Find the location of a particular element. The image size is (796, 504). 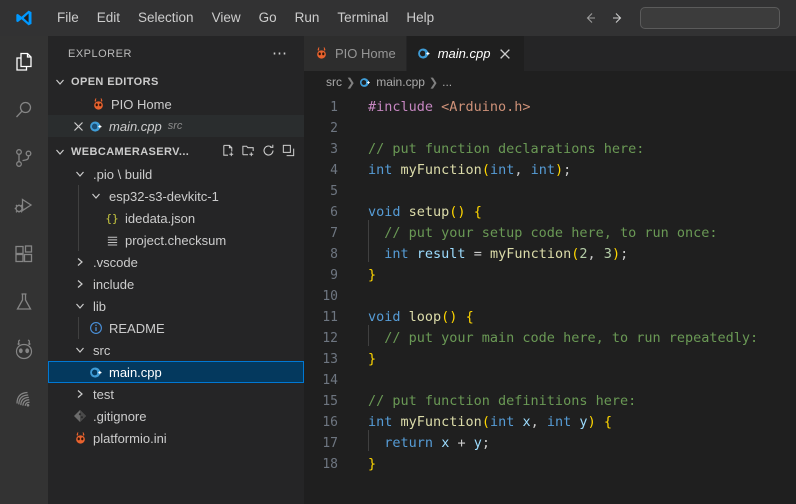

tab-pio-home: PIO Home is located at coordinates (355, 53).